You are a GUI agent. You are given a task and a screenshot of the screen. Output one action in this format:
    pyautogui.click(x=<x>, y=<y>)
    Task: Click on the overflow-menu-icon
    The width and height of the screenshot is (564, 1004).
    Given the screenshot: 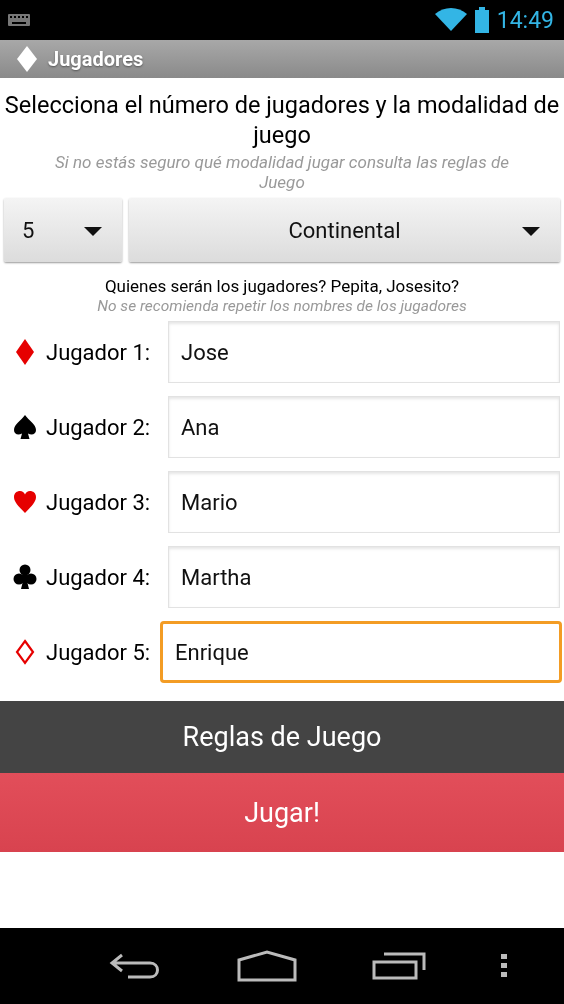 What is the action you would take?
    pyautogui.click(x=503, y=966)
    